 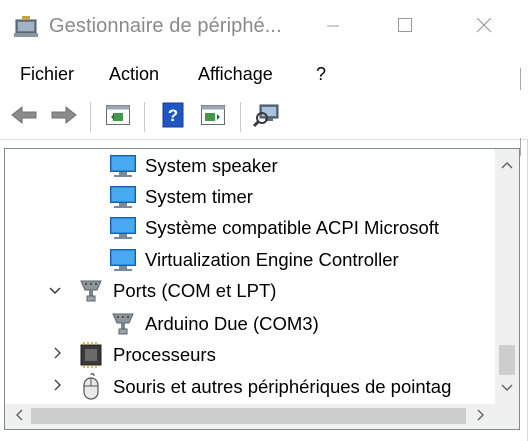 I want to click on menu-fichier: Fichier, so click(x=47, y=74).